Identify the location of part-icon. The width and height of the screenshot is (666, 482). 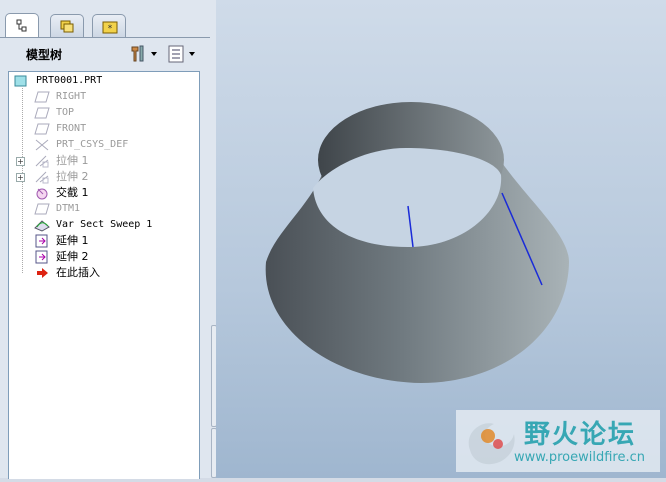
(20, 81).